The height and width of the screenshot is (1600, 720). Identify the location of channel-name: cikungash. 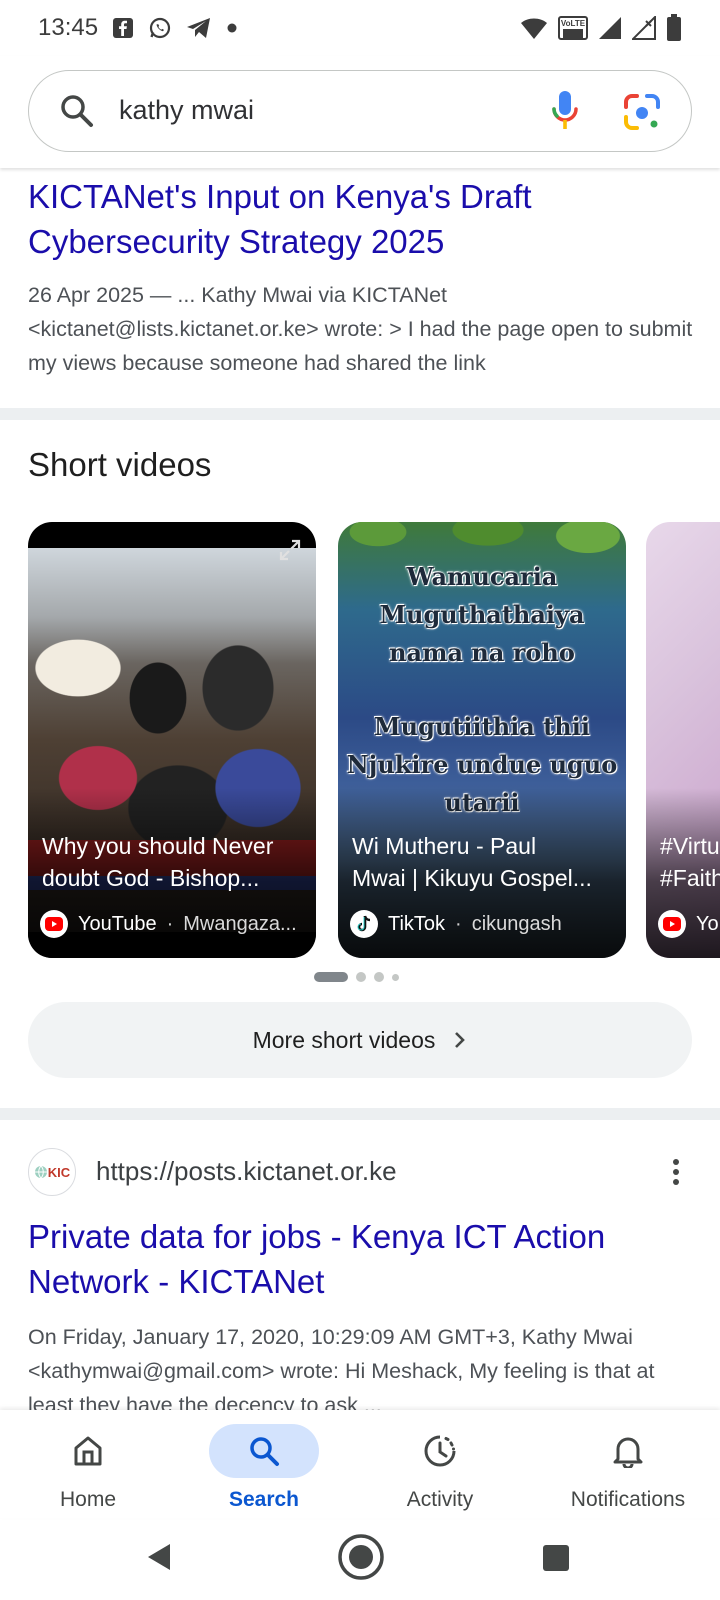
(516, 923).